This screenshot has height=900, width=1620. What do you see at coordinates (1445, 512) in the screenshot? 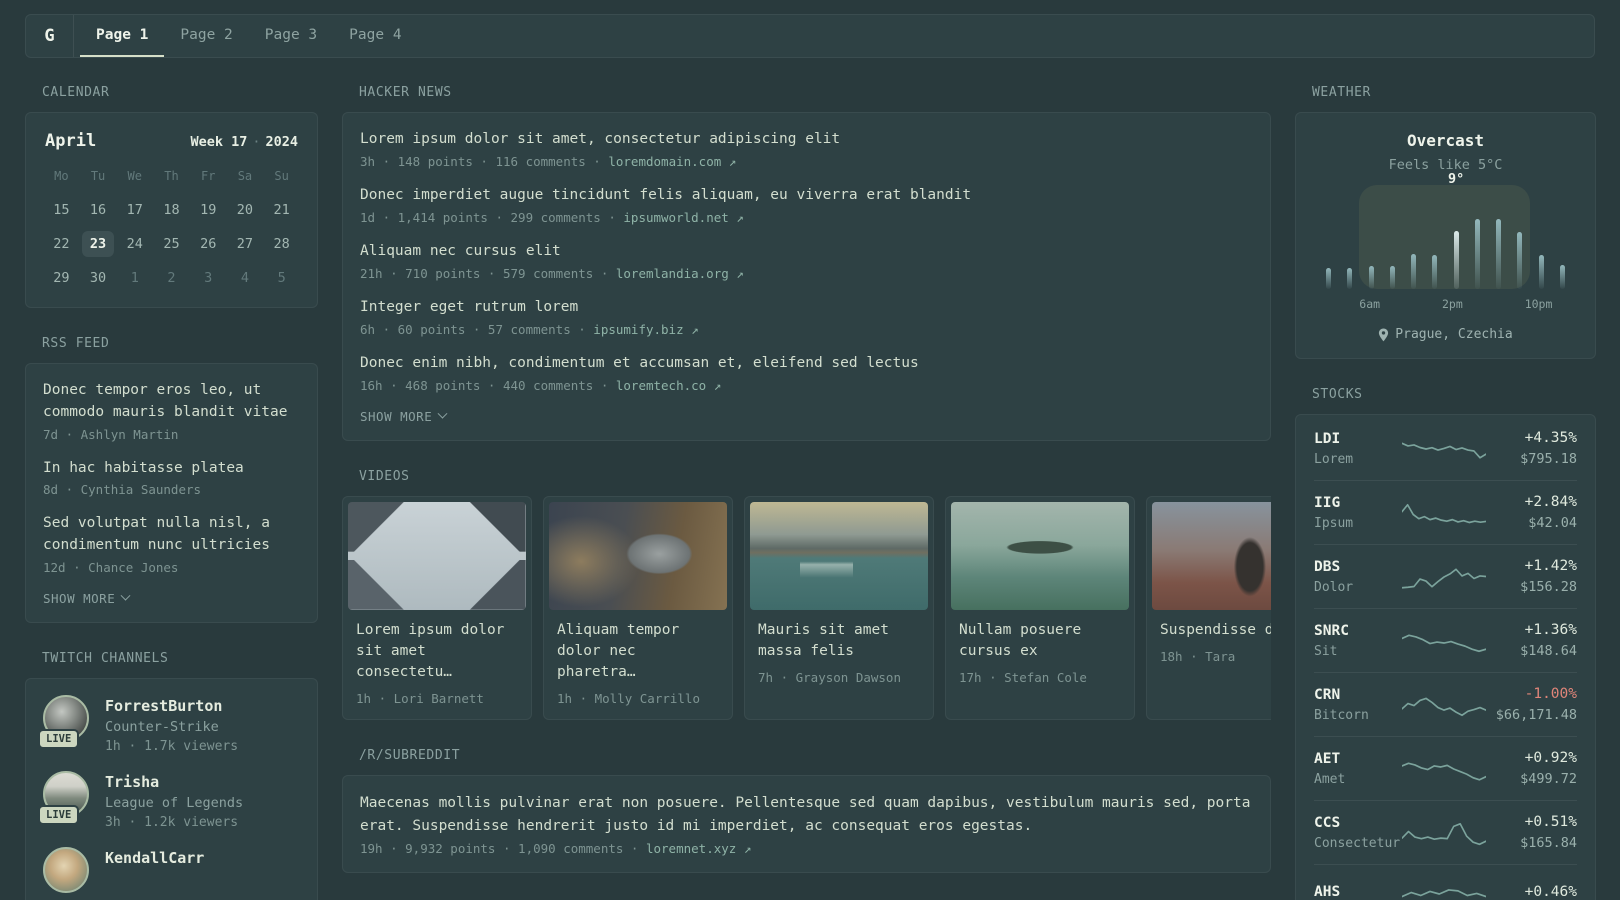
I see `stock-row: IIG Ipsum +2.84% $42.04` at bounding box center [1445, 512].